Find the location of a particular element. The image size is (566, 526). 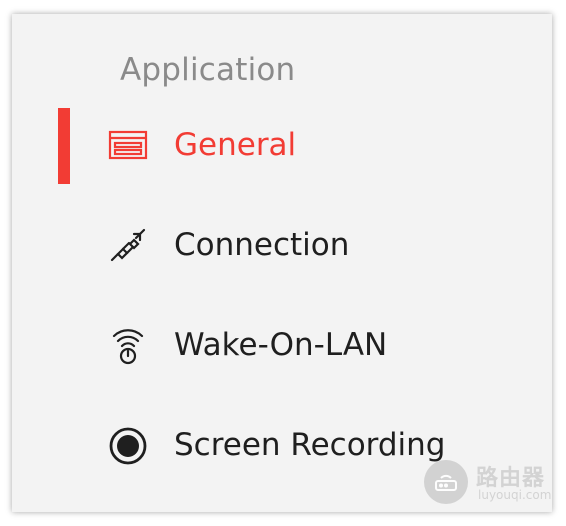

router-logo-icon is located at coordinates (446, 482).